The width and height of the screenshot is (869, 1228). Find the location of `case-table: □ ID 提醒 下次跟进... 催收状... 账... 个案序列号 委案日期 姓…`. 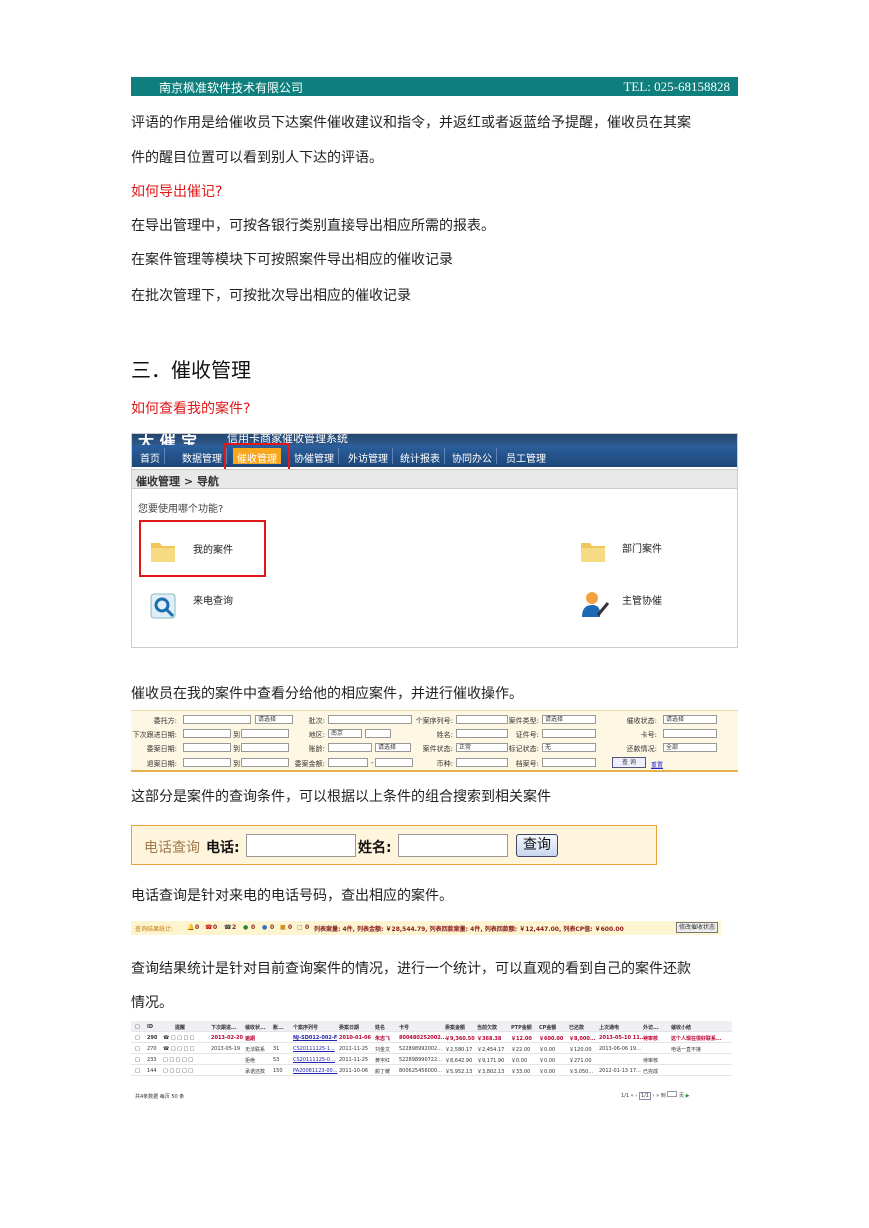

case-table: □ ID 提醒 下次跟进... 催收状... 账... 个案序列号 委案日期 姓… is located at coordinates (431, 1061).